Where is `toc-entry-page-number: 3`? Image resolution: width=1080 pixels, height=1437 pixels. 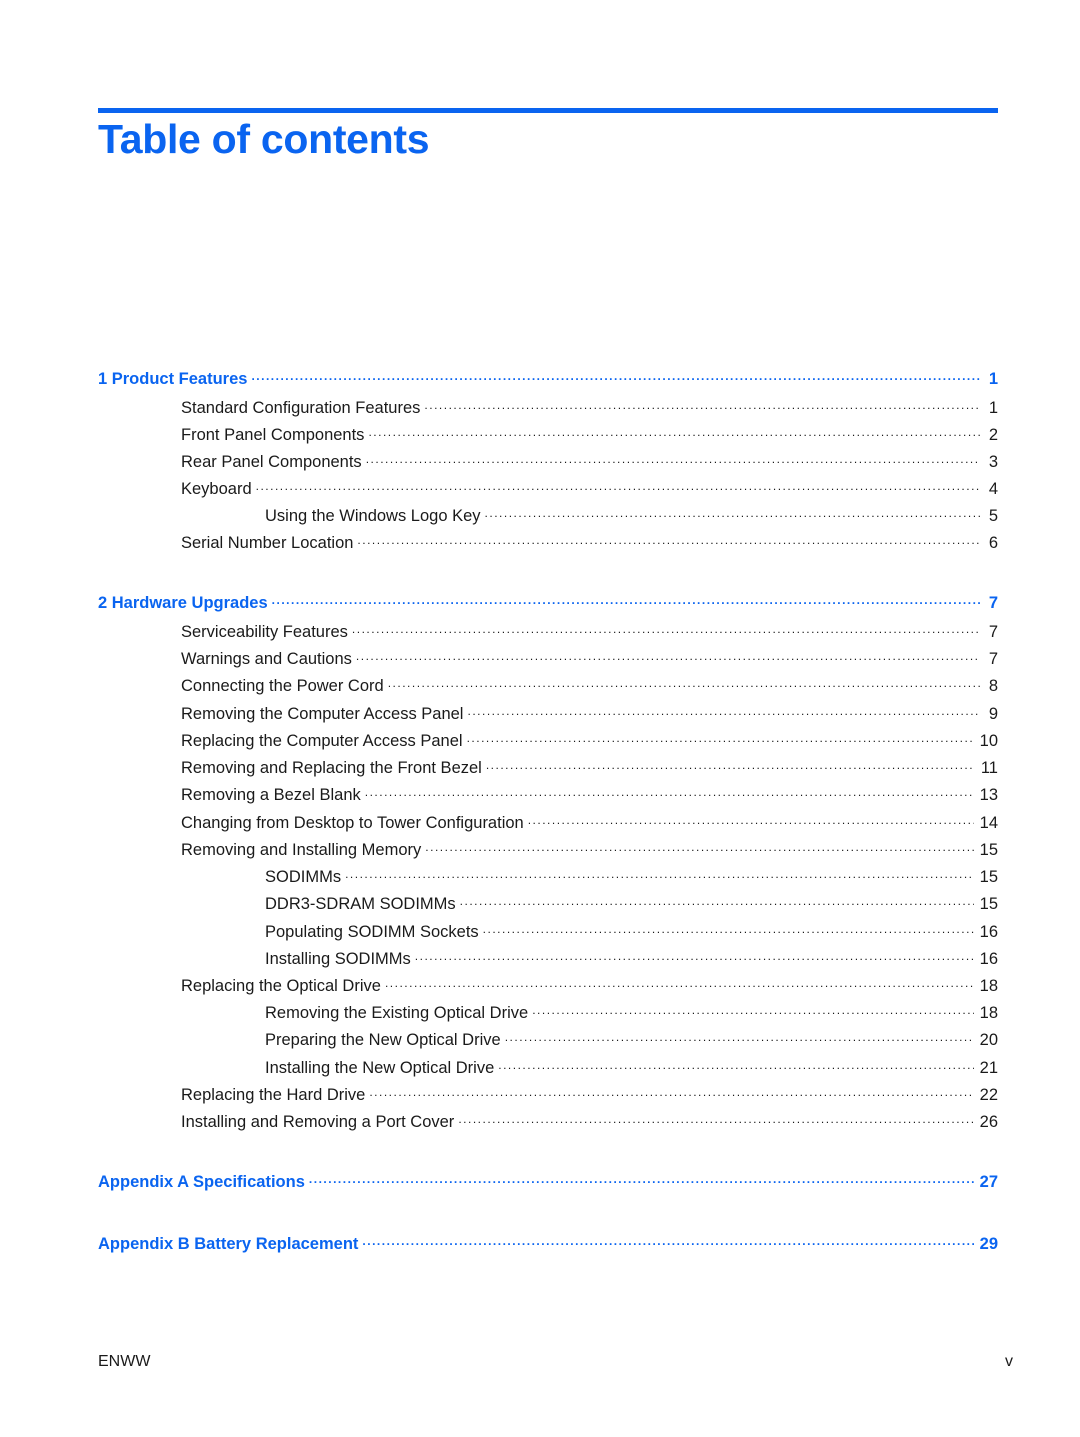 toc-entry-page-number: 3 is located at coordinates (989, 462).